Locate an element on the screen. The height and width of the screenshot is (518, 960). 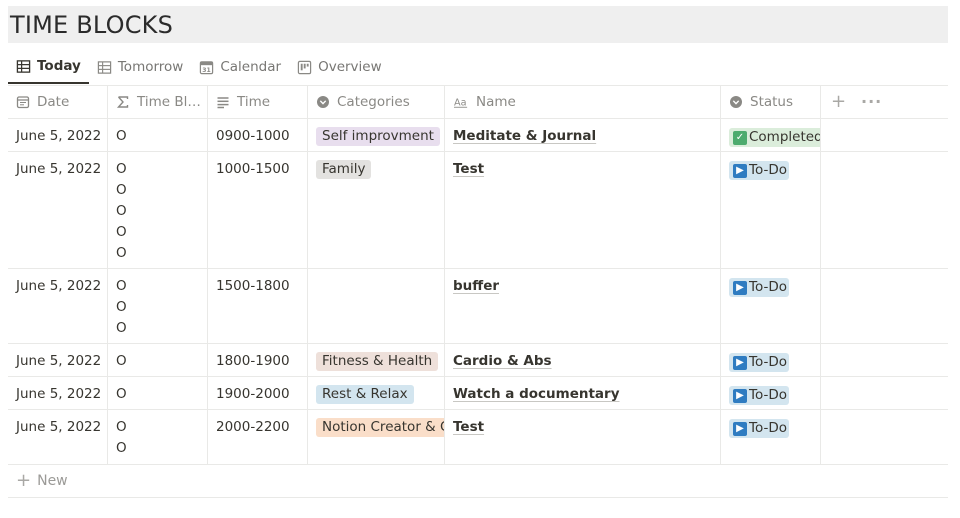
more-options-button: ··· is located at coordinates (871, 101).